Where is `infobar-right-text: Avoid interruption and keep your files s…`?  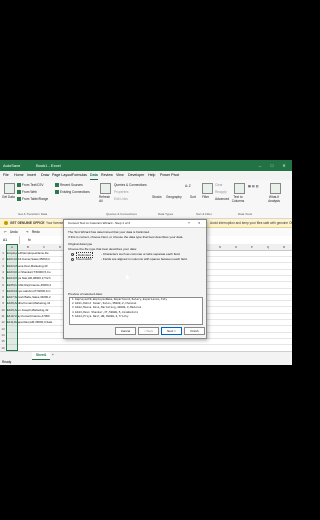
infobar-right-text: Avoid interruption and keep your files s… is located at coordinates (251, 223).